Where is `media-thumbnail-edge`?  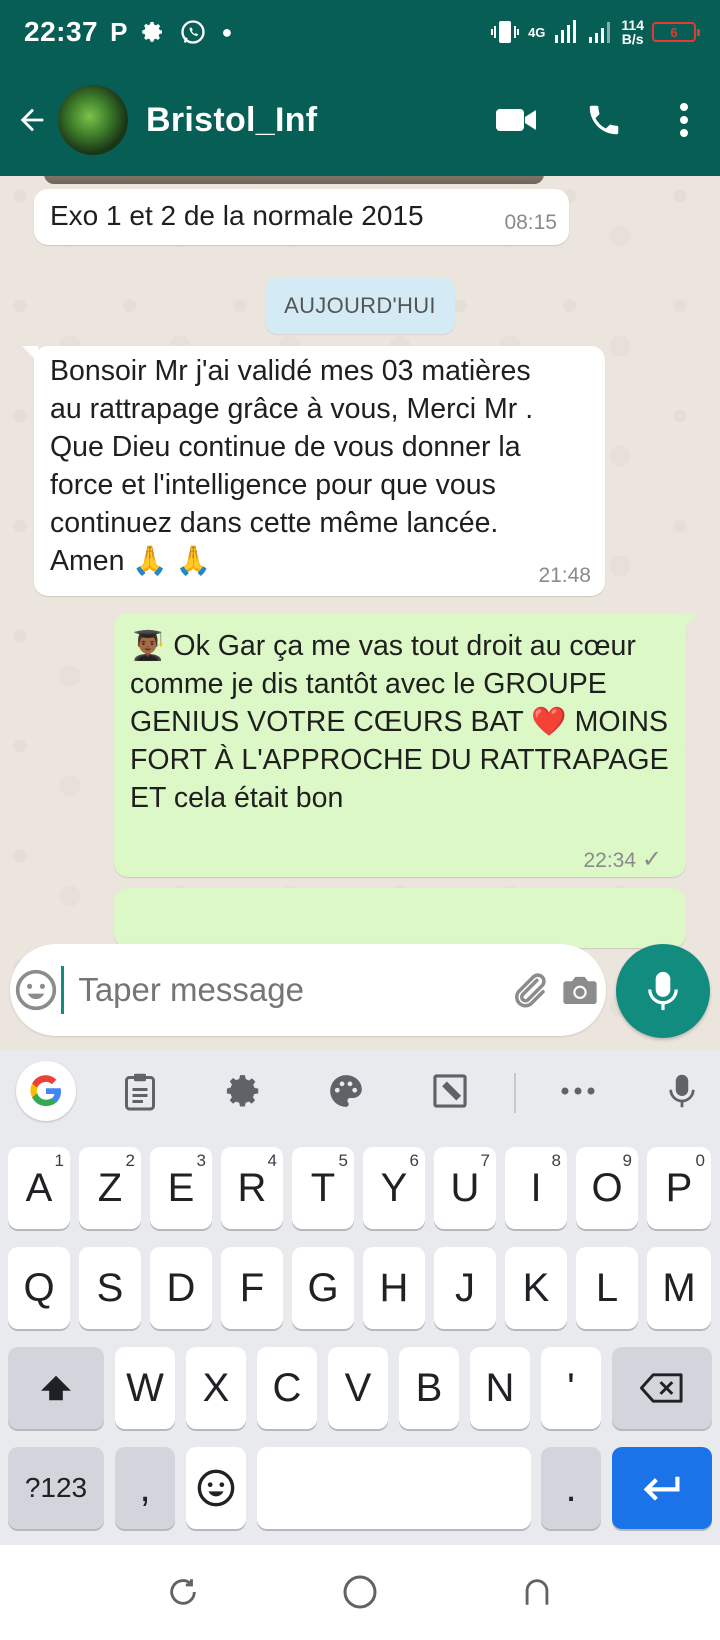
media-thumbnail-edge is located at coordinates (294, 180).